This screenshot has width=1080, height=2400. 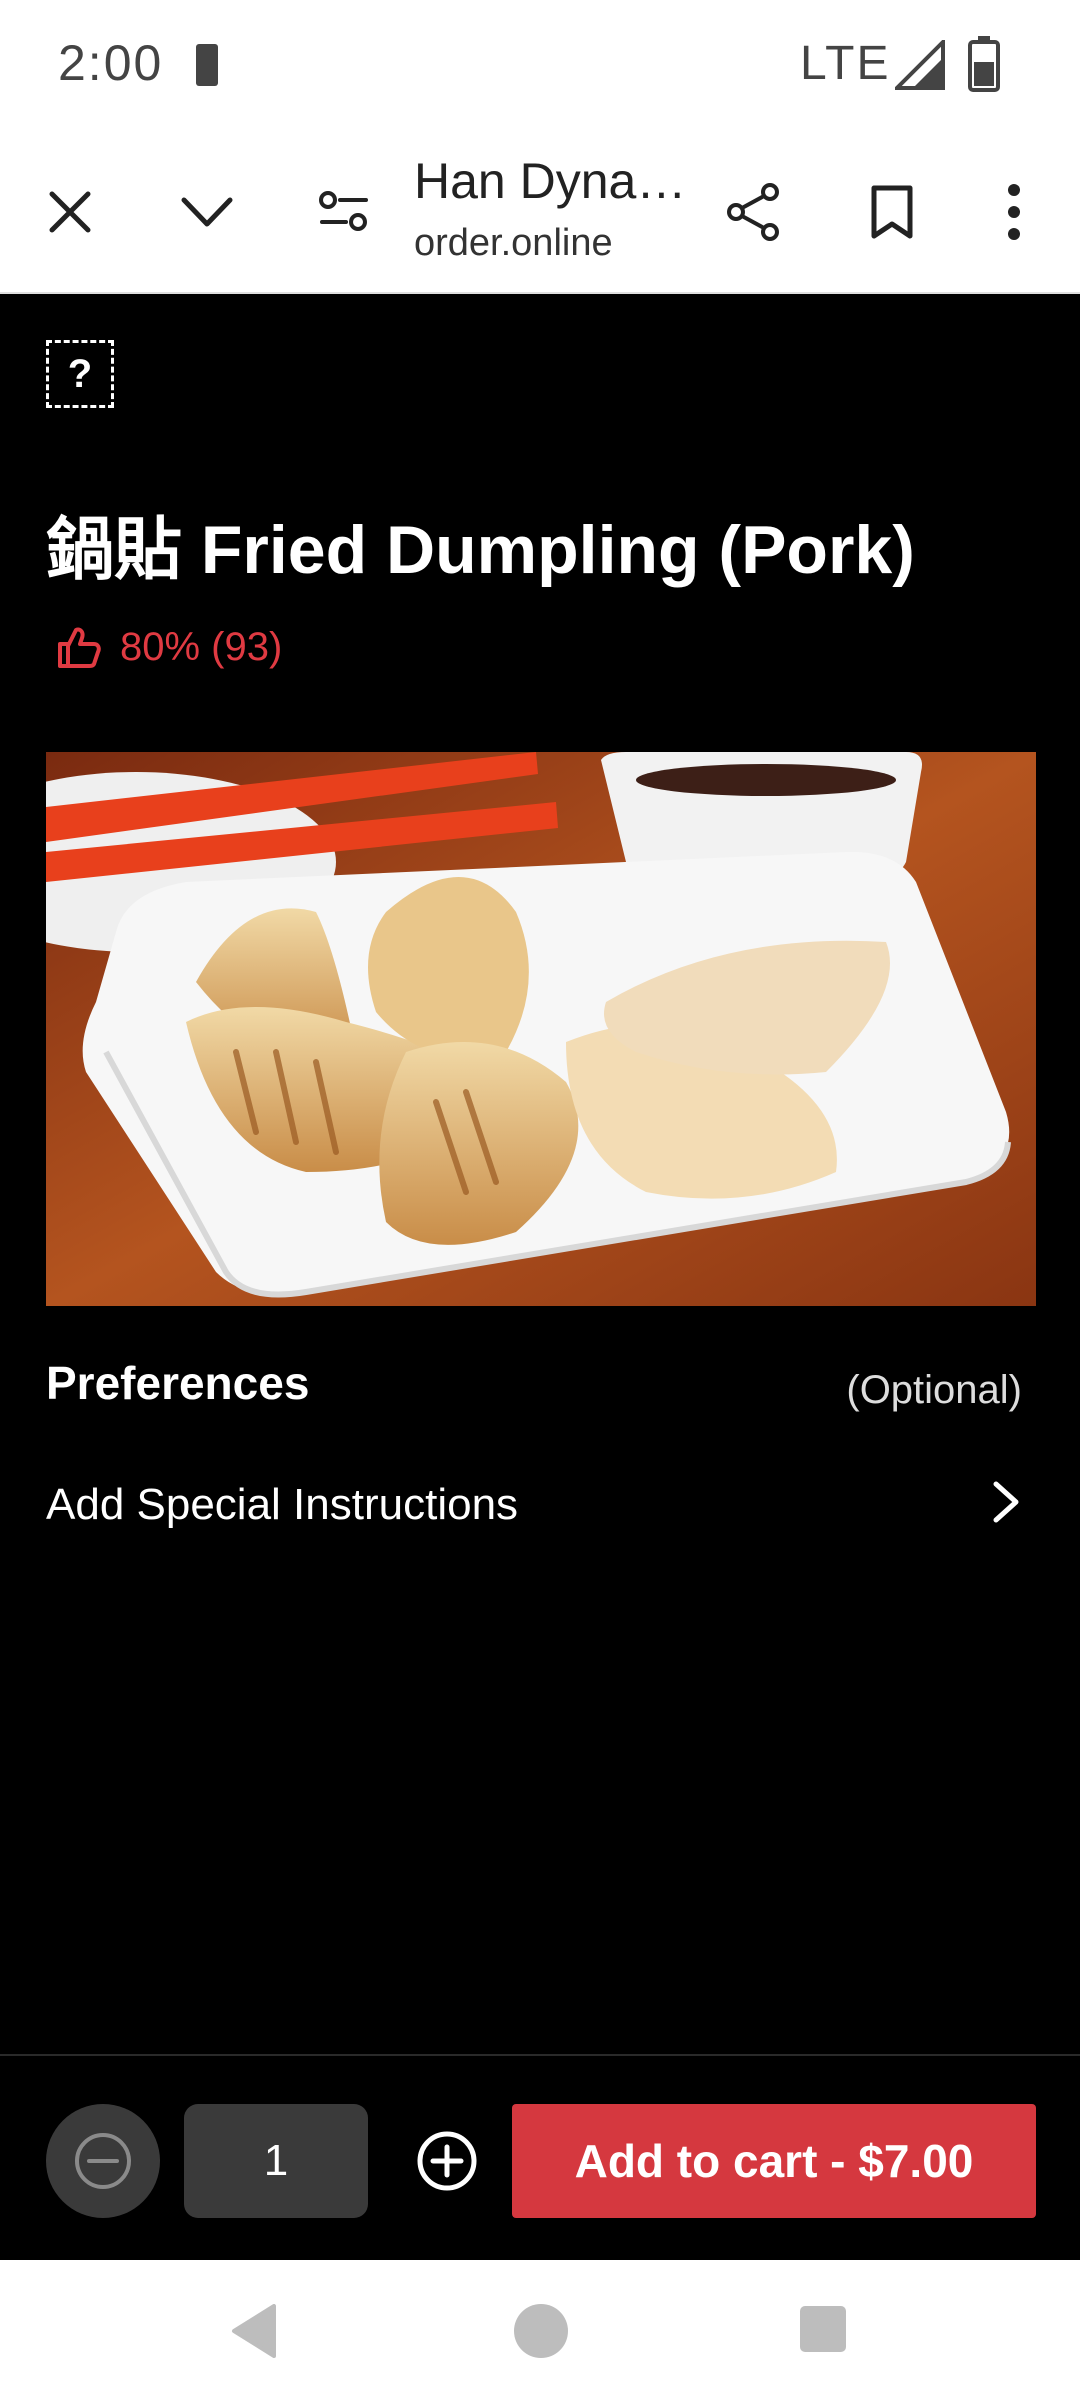 I want to click on add-to-cart-button: Add to cart - $7.00, so click(x=774, y=2161).